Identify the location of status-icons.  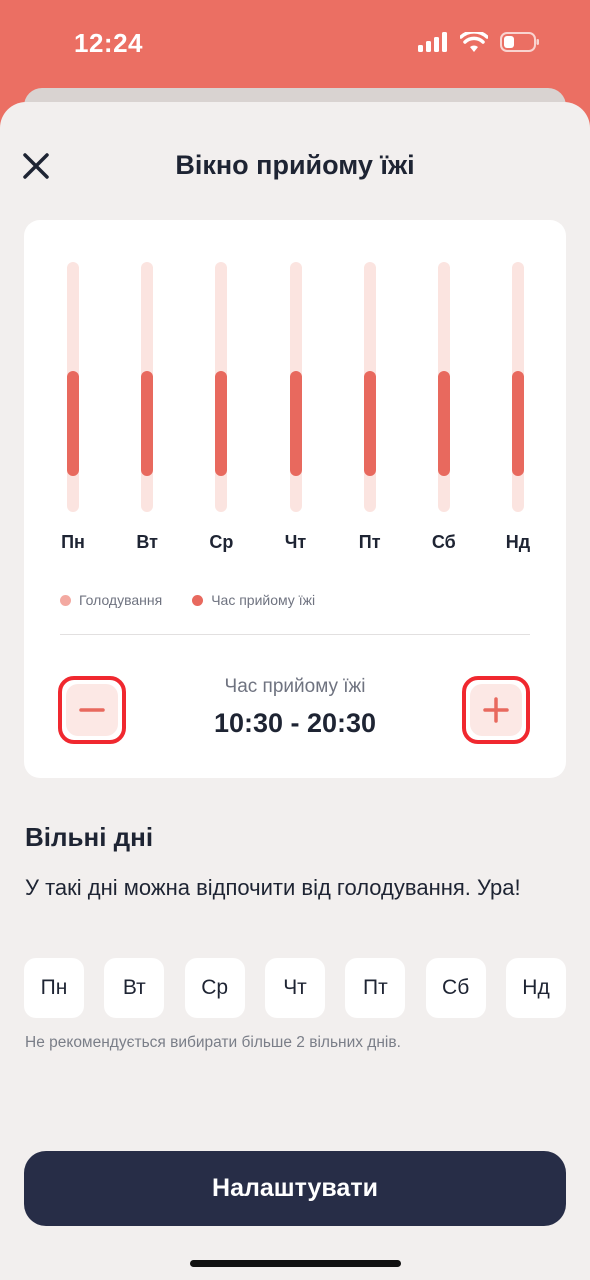
(479, 42).